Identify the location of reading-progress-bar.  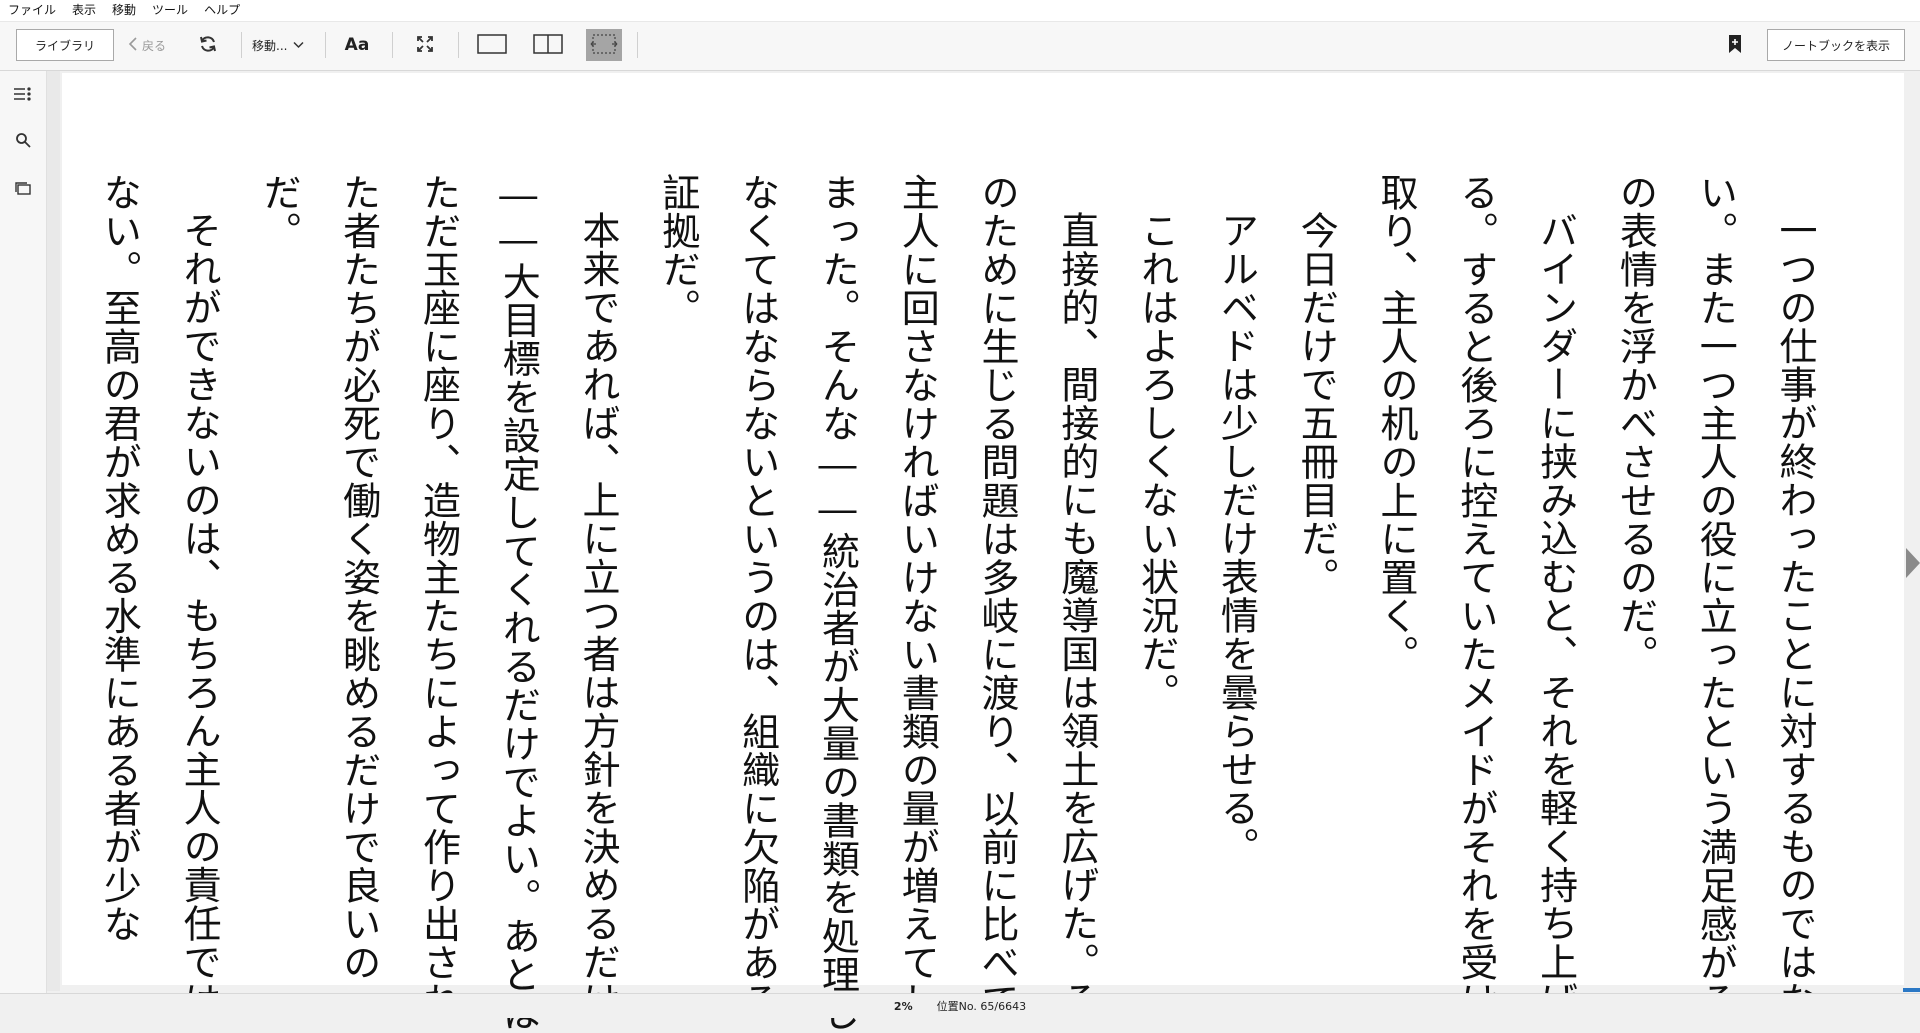
(1911, 990).